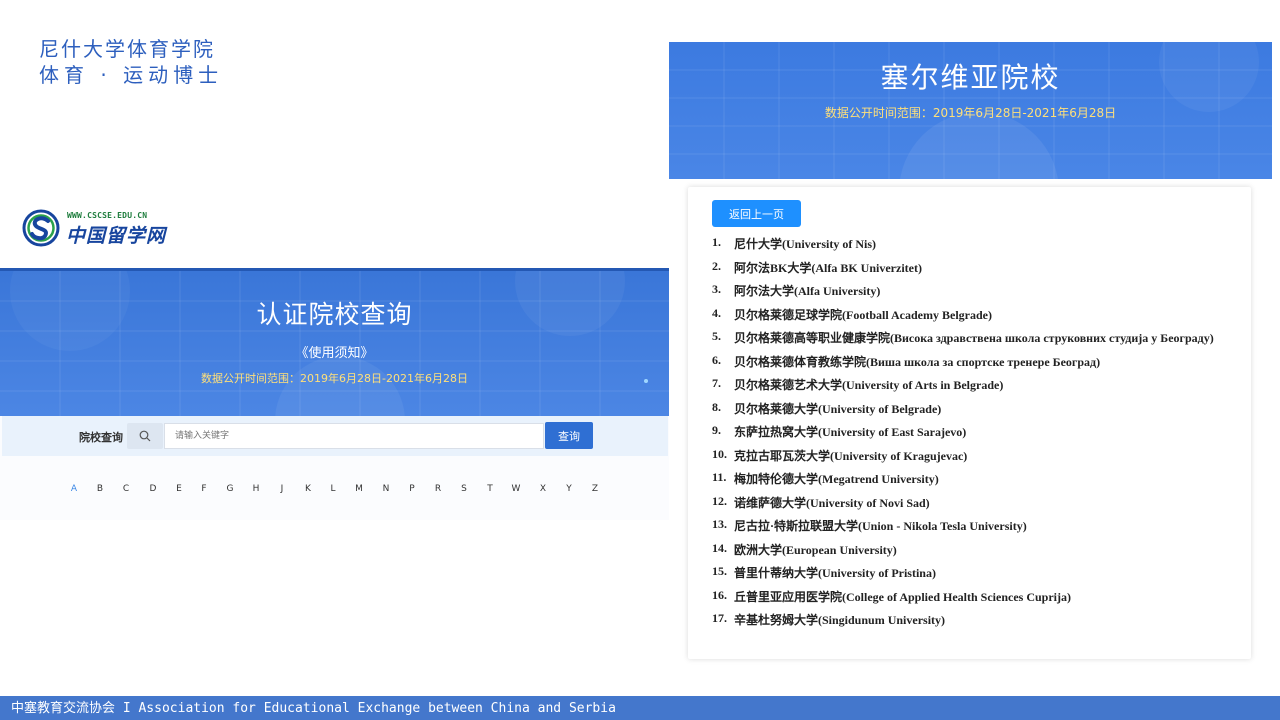 The width and height of the screenshot is (1280, 720). I want to click on university-name: 克拉古耶瓦茨大学(University of Kragujevac), so click(851, 455).